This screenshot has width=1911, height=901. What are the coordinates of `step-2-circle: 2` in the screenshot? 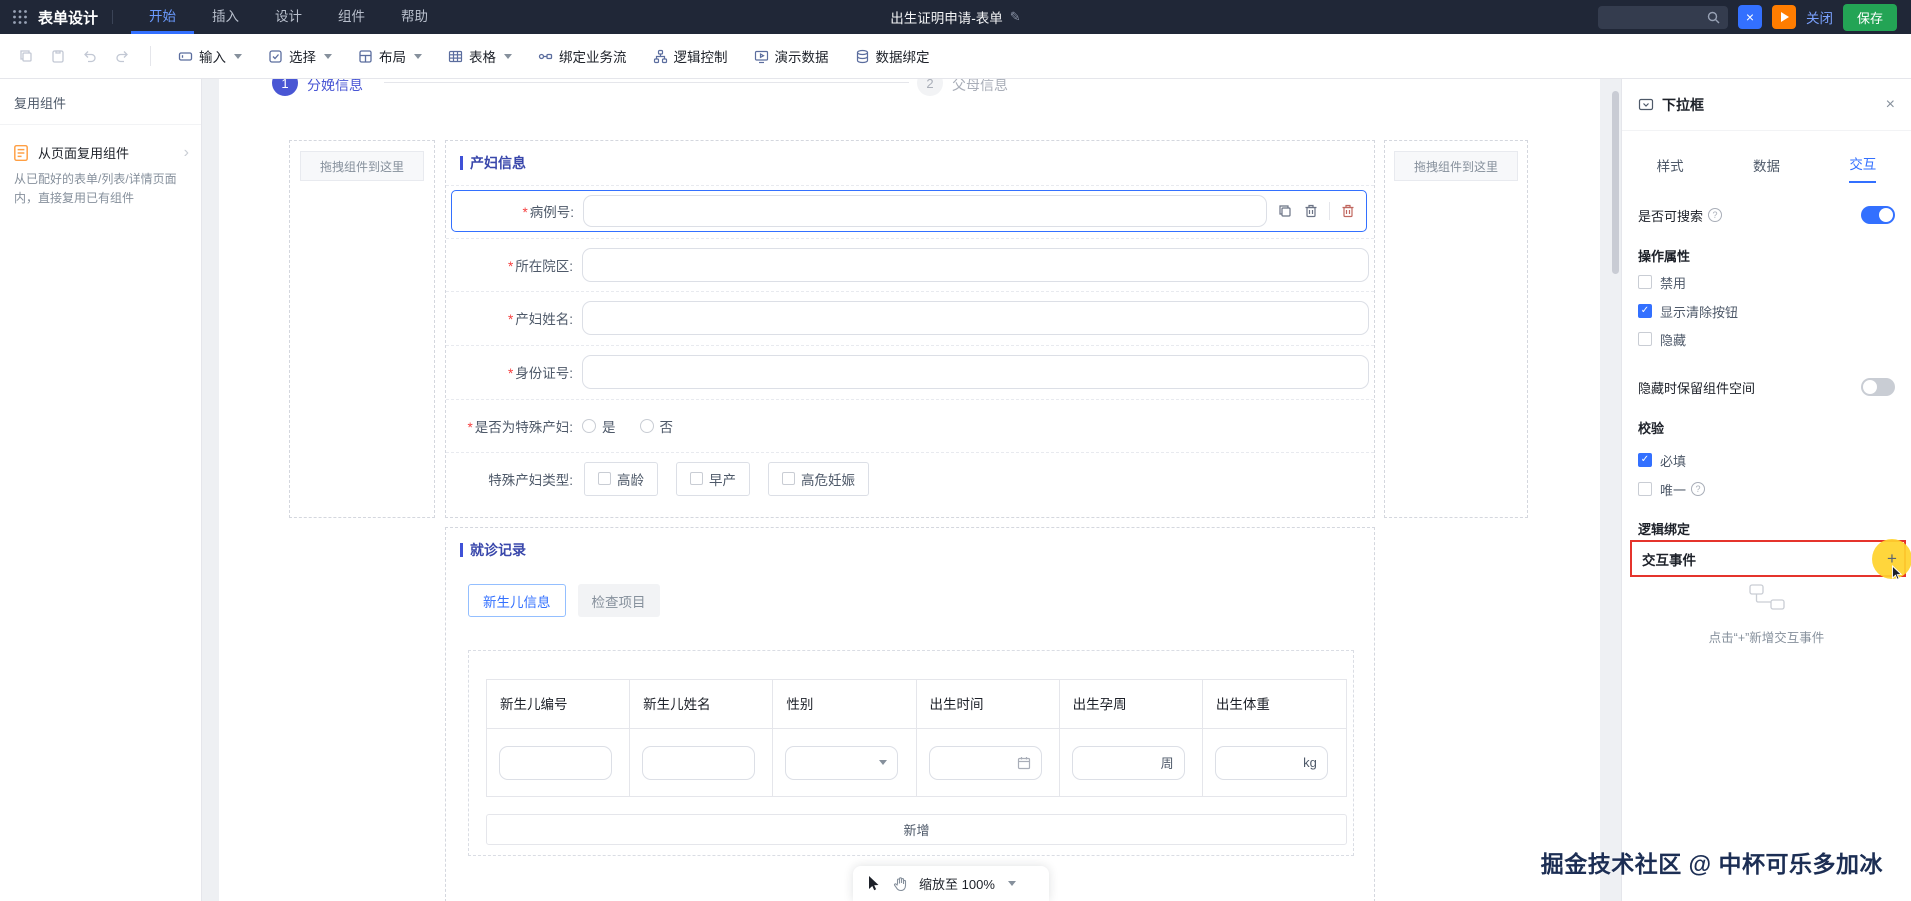 It's located at (930, 87).